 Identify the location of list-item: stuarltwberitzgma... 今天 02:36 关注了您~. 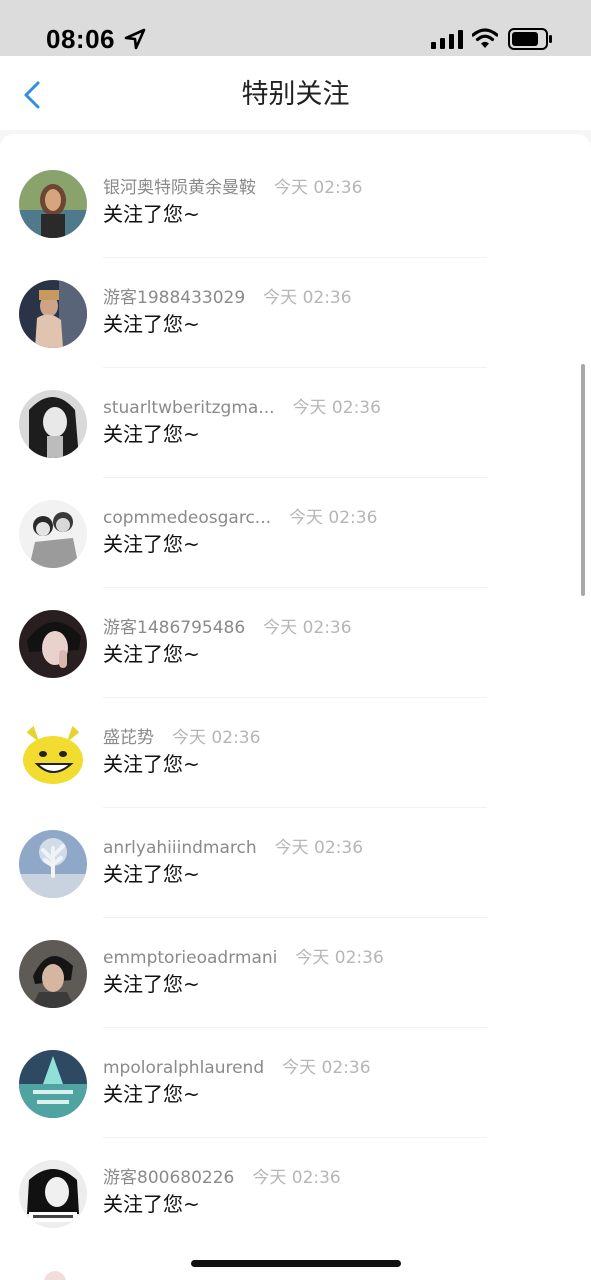
(295, 445).